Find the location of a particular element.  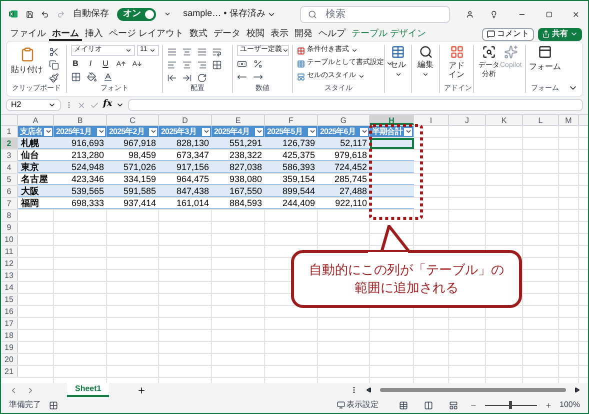

decrease-indent-icon is located at coordinates (172, 78).